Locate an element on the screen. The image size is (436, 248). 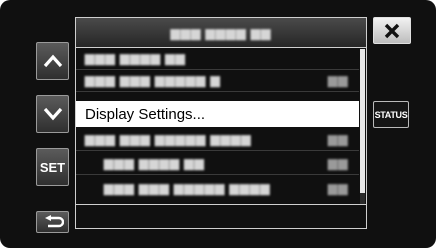
menu-item-label: ▆▆▆ ▆▆▆ ▆▆▆▆▆ ▆ is located at coordinates (153, 80).